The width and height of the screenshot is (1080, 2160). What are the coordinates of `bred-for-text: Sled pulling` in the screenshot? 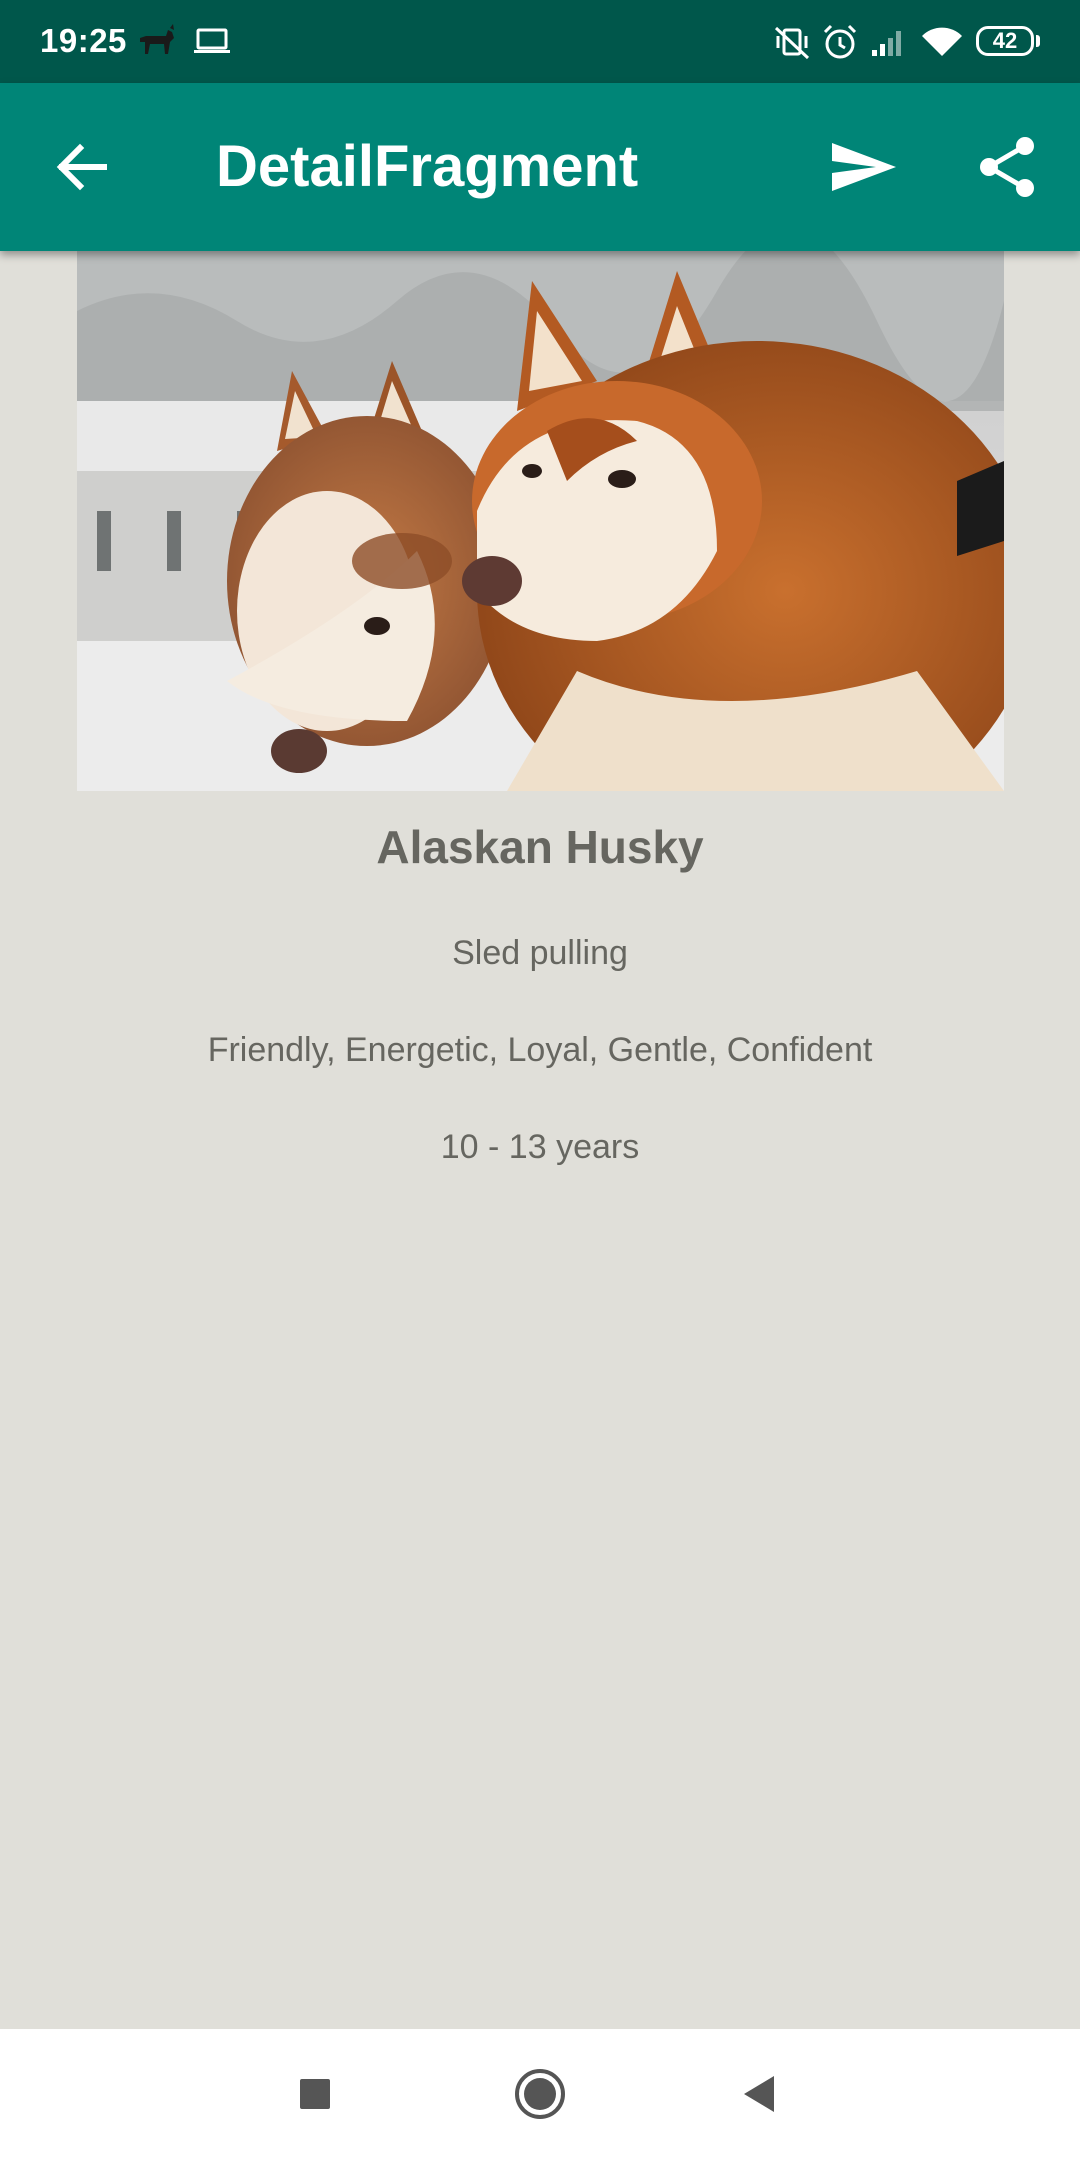 It's located at (540, 953).